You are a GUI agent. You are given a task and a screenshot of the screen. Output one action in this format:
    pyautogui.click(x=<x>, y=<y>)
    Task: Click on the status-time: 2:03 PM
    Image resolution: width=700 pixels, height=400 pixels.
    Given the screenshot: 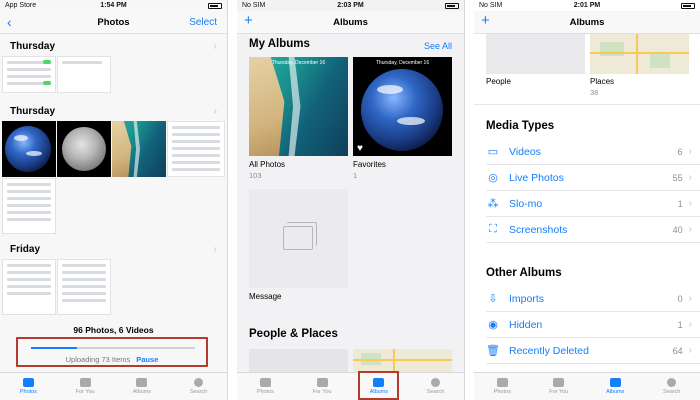 What is the action you would take?
    pyautogui.click(x=350, y=5)
    